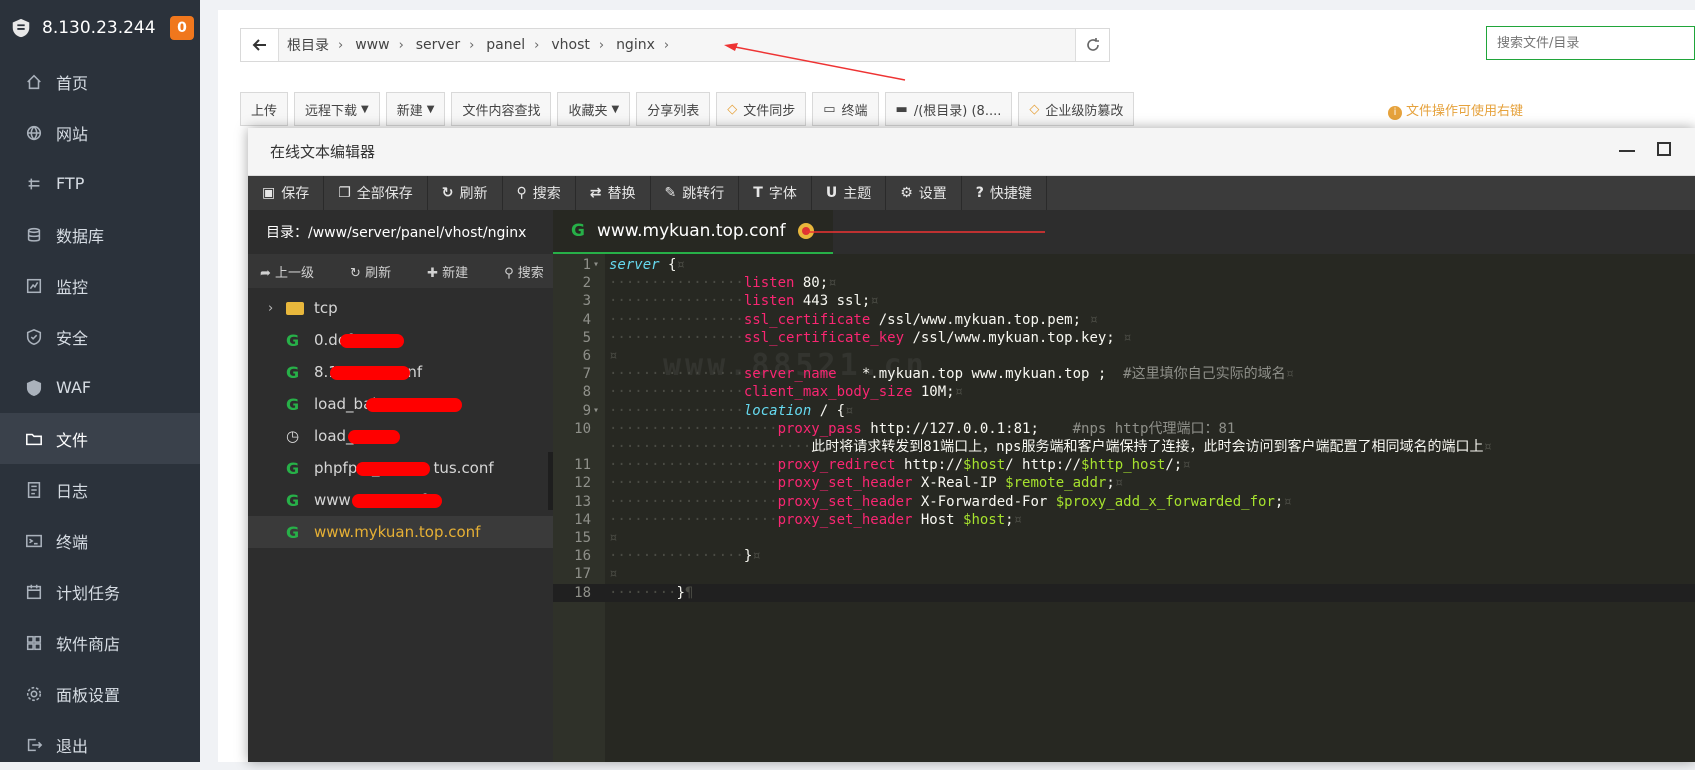 The width and height of the screenshot is (1695, 770). I want to click on content-search-button: 文件内容查找, so click(501, 109).